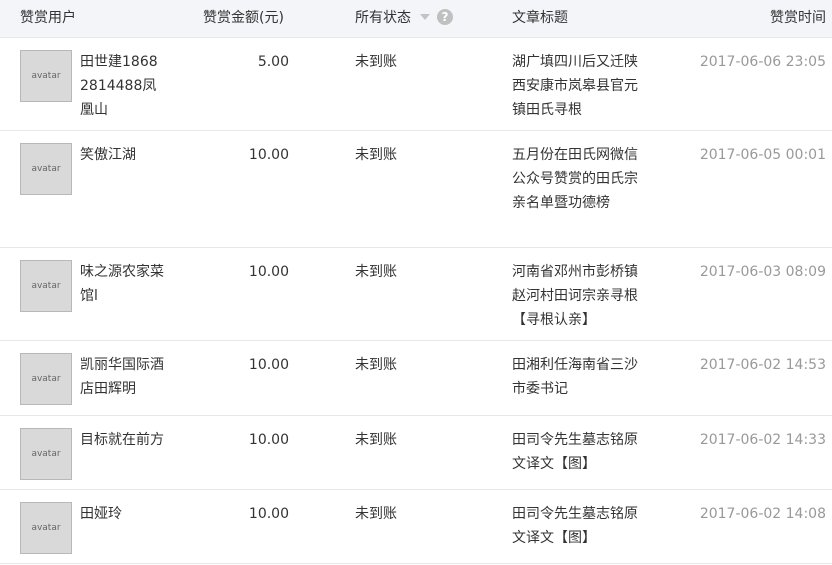  What do you see at coordinates (119, 86) in the screenshot?
I see `user-name: 田世建18682814488凤凰山` at bounding box center [119, 86].